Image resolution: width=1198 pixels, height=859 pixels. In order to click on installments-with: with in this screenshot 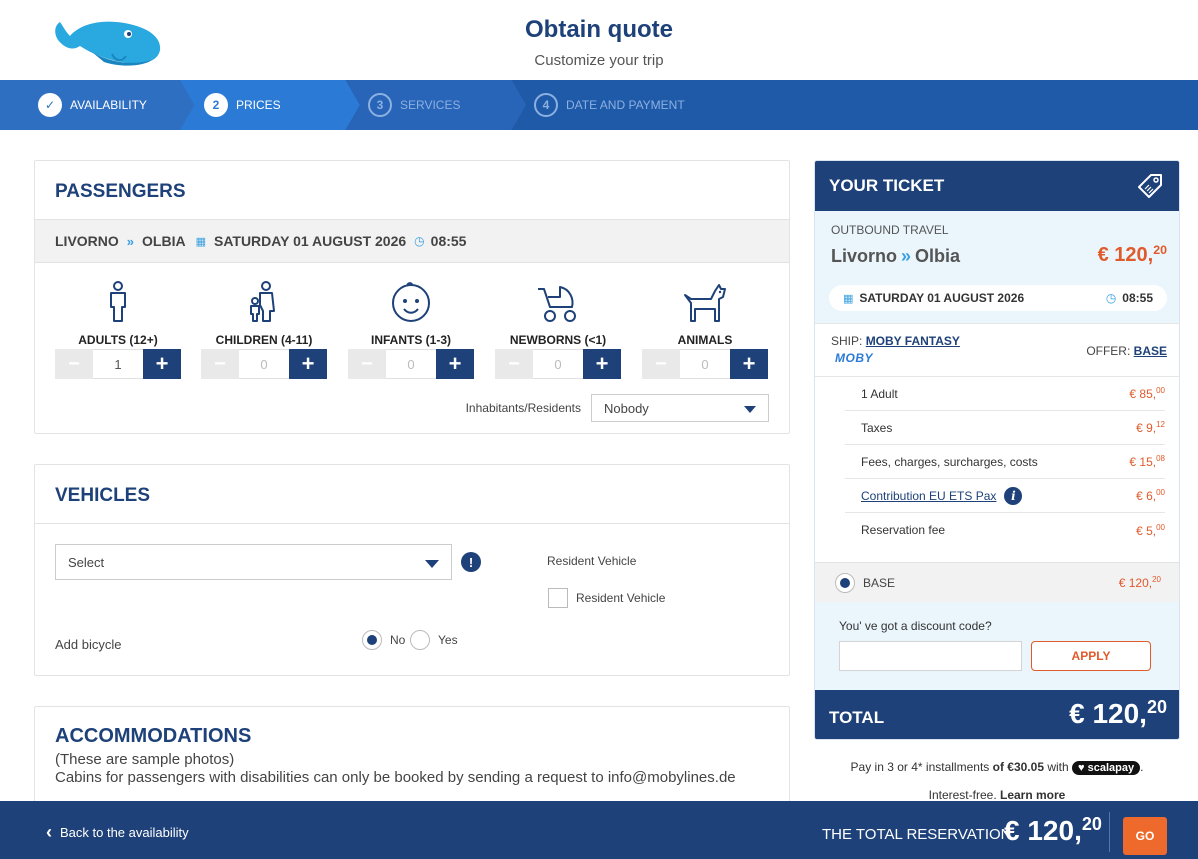, I will do `click(1058, 767)`.